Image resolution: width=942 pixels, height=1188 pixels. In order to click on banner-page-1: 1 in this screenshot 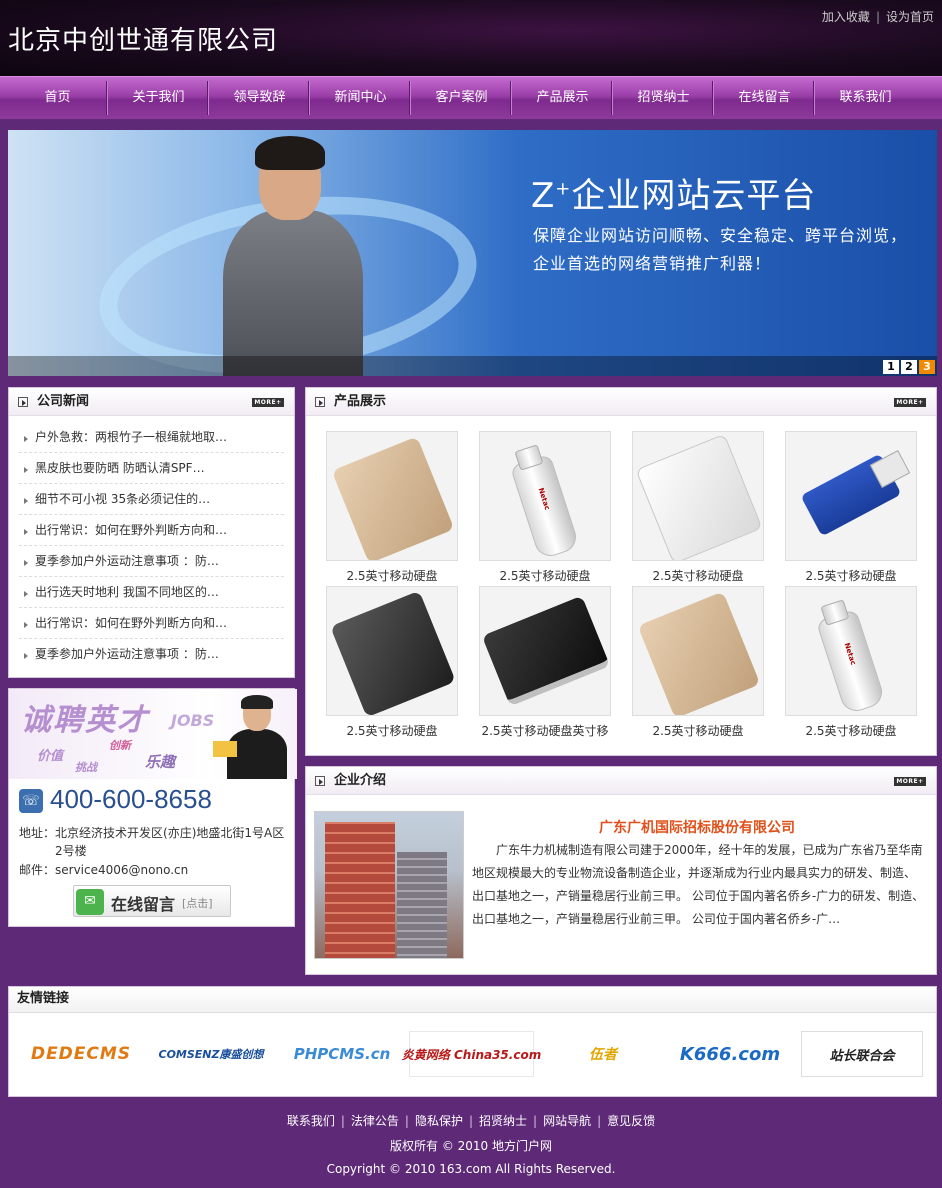, I will do `click(891, 367)`.